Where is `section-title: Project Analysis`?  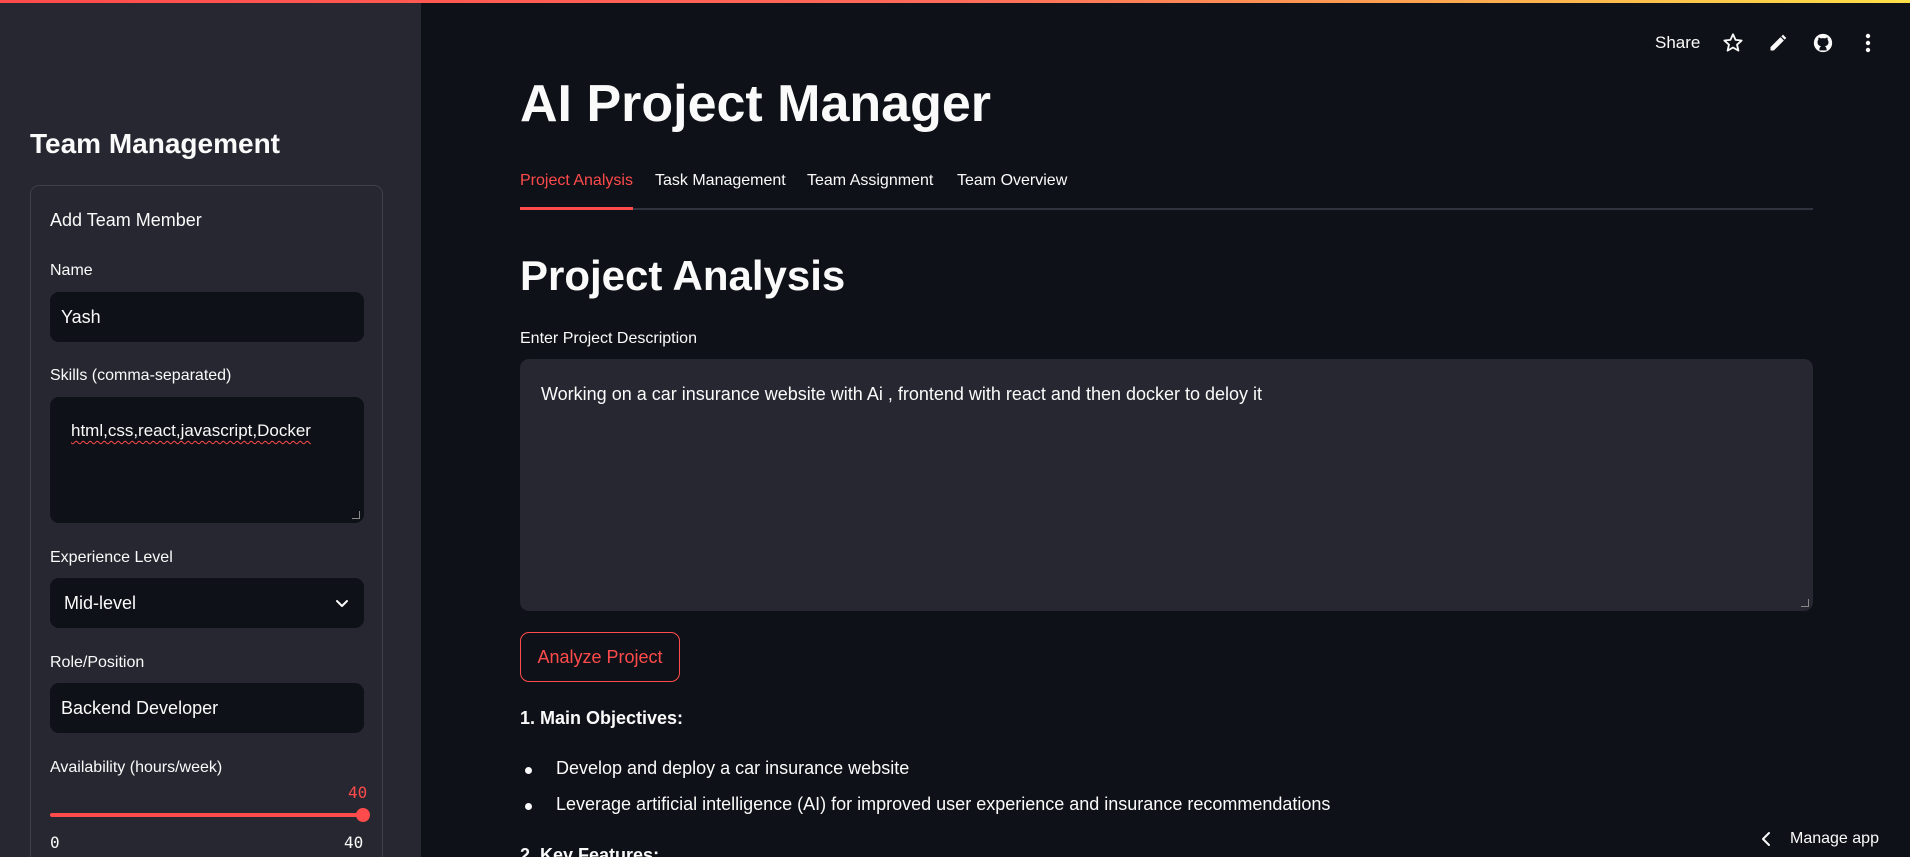 section-title: Project Analysis is located at coordinates (683, 275).